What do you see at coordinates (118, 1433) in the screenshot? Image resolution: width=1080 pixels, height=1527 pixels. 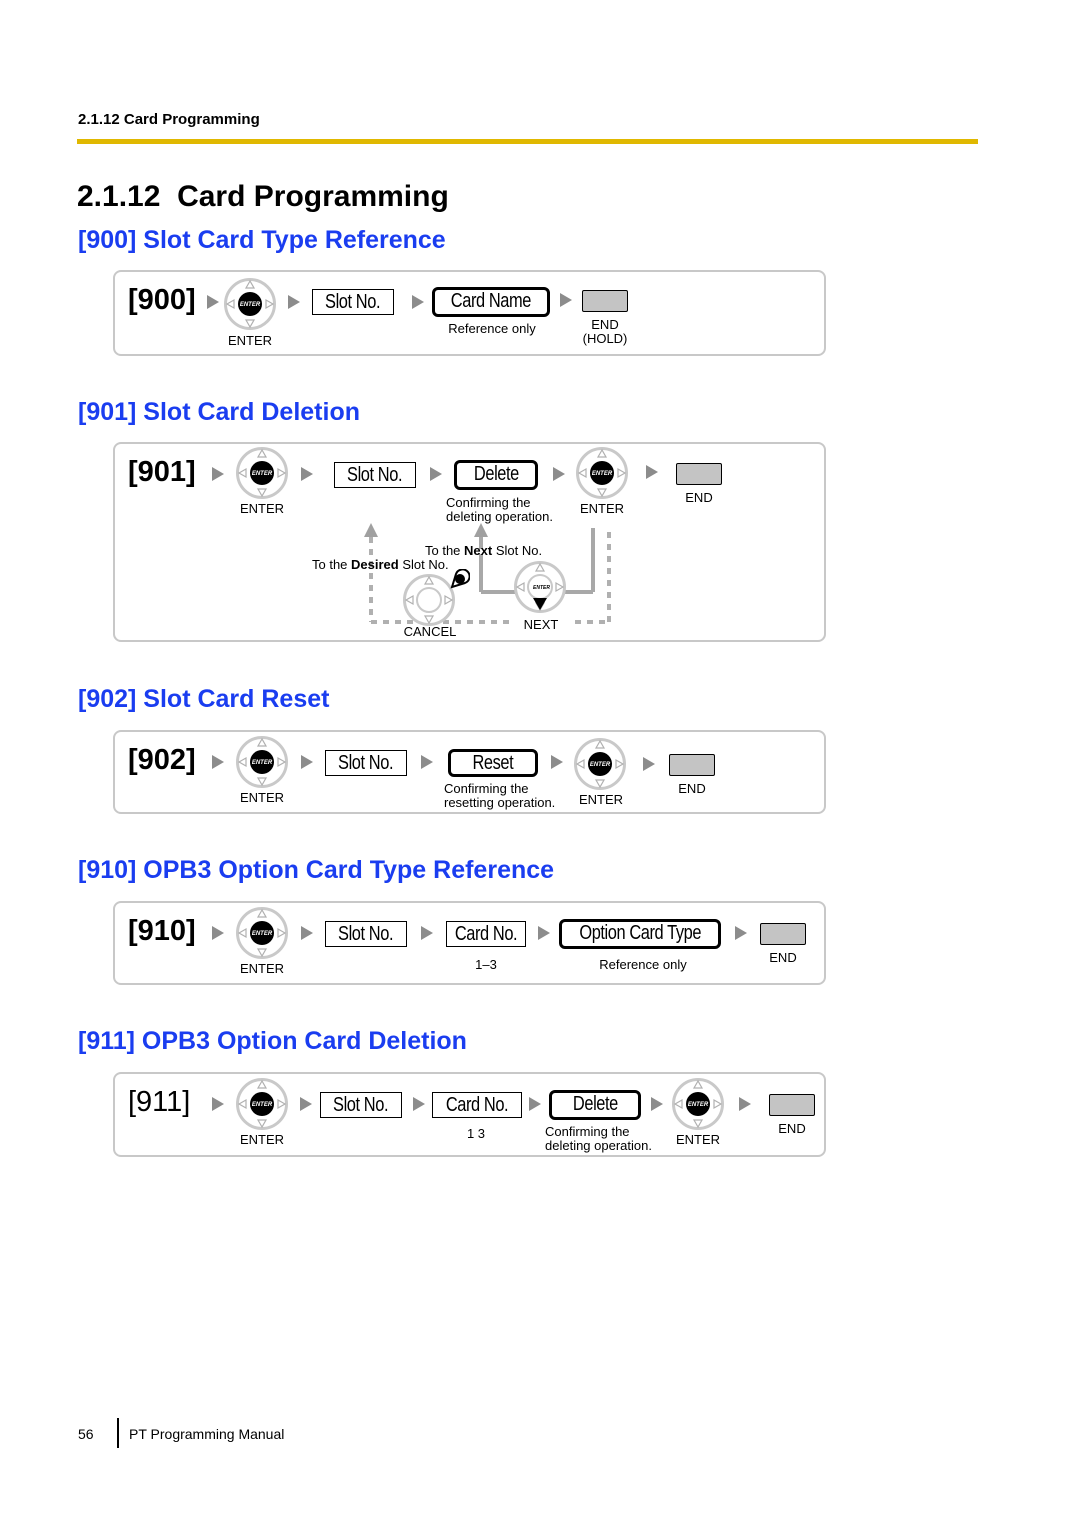 I see `footer-divider` at bounding box center [118, 1433].